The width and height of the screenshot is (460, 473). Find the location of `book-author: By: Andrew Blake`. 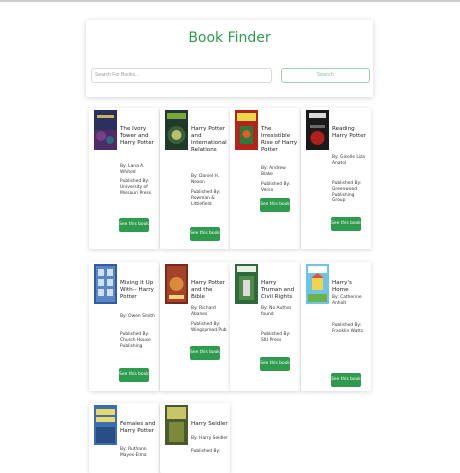

book-author: By: Andrew Blake is located at coordinates (273, 171).